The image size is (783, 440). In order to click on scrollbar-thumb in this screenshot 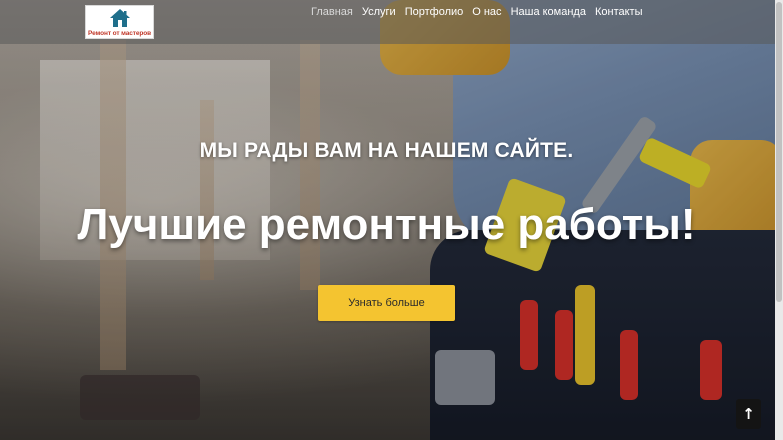, I will do `click(779, 152)`.